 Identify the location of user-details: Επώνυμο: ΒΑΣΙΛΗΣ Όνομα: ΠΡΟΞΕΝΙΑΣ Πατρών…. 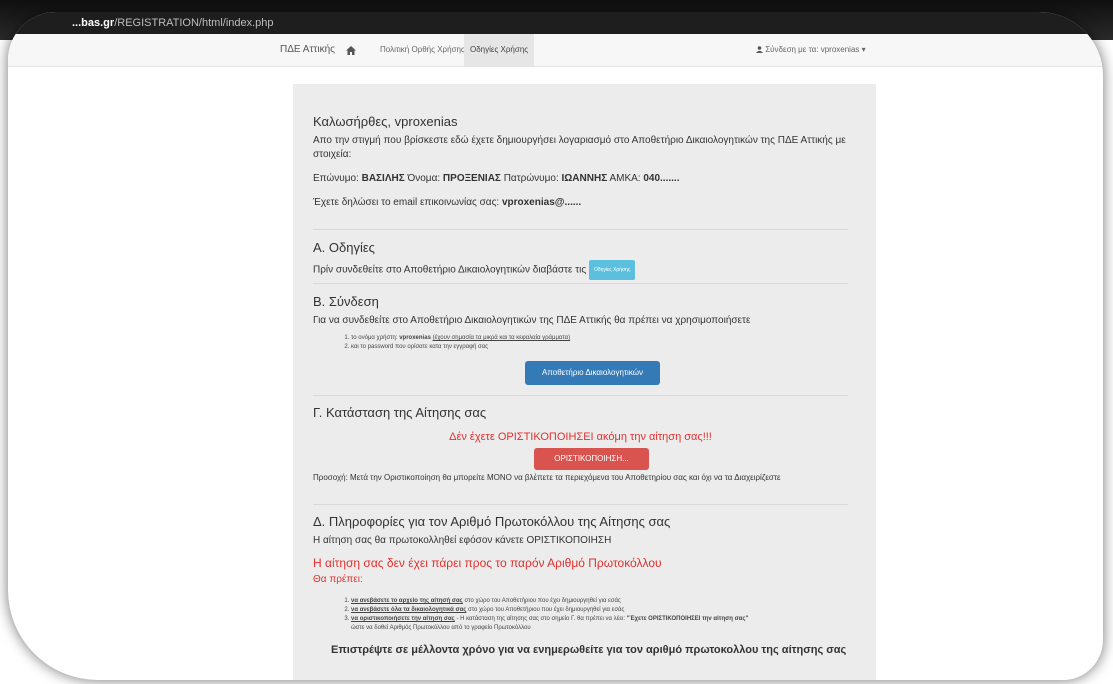
(580, 179).